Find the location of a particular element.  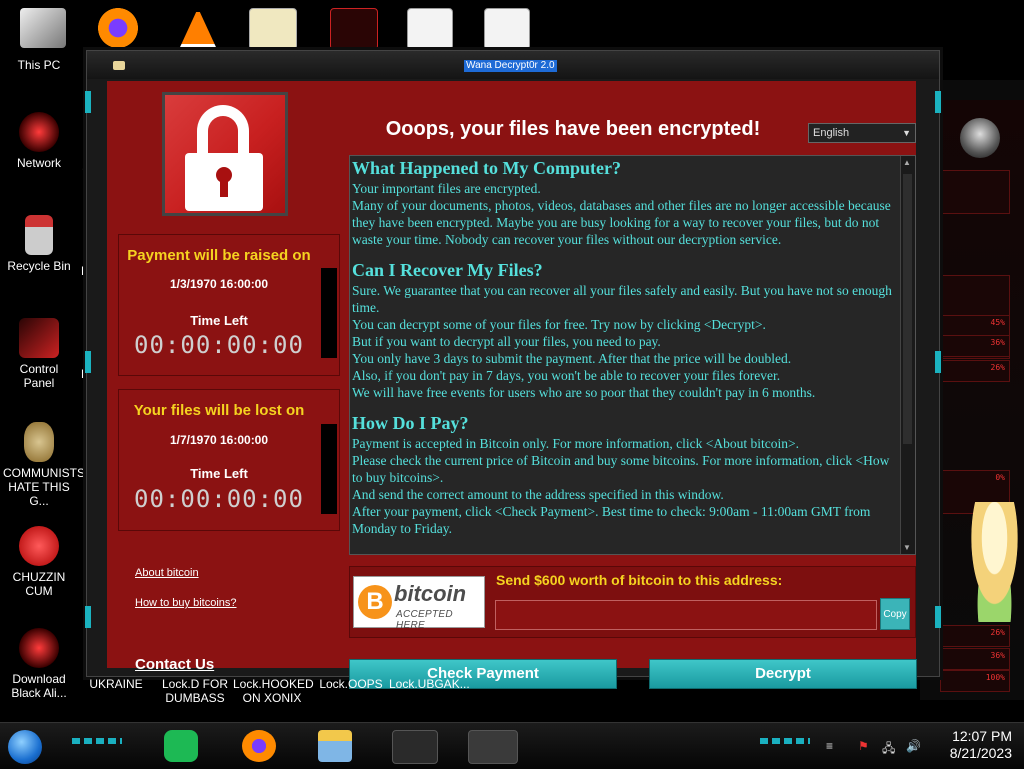

files-lost-header: Your files will be lost on is located at coordinates (219, 410).